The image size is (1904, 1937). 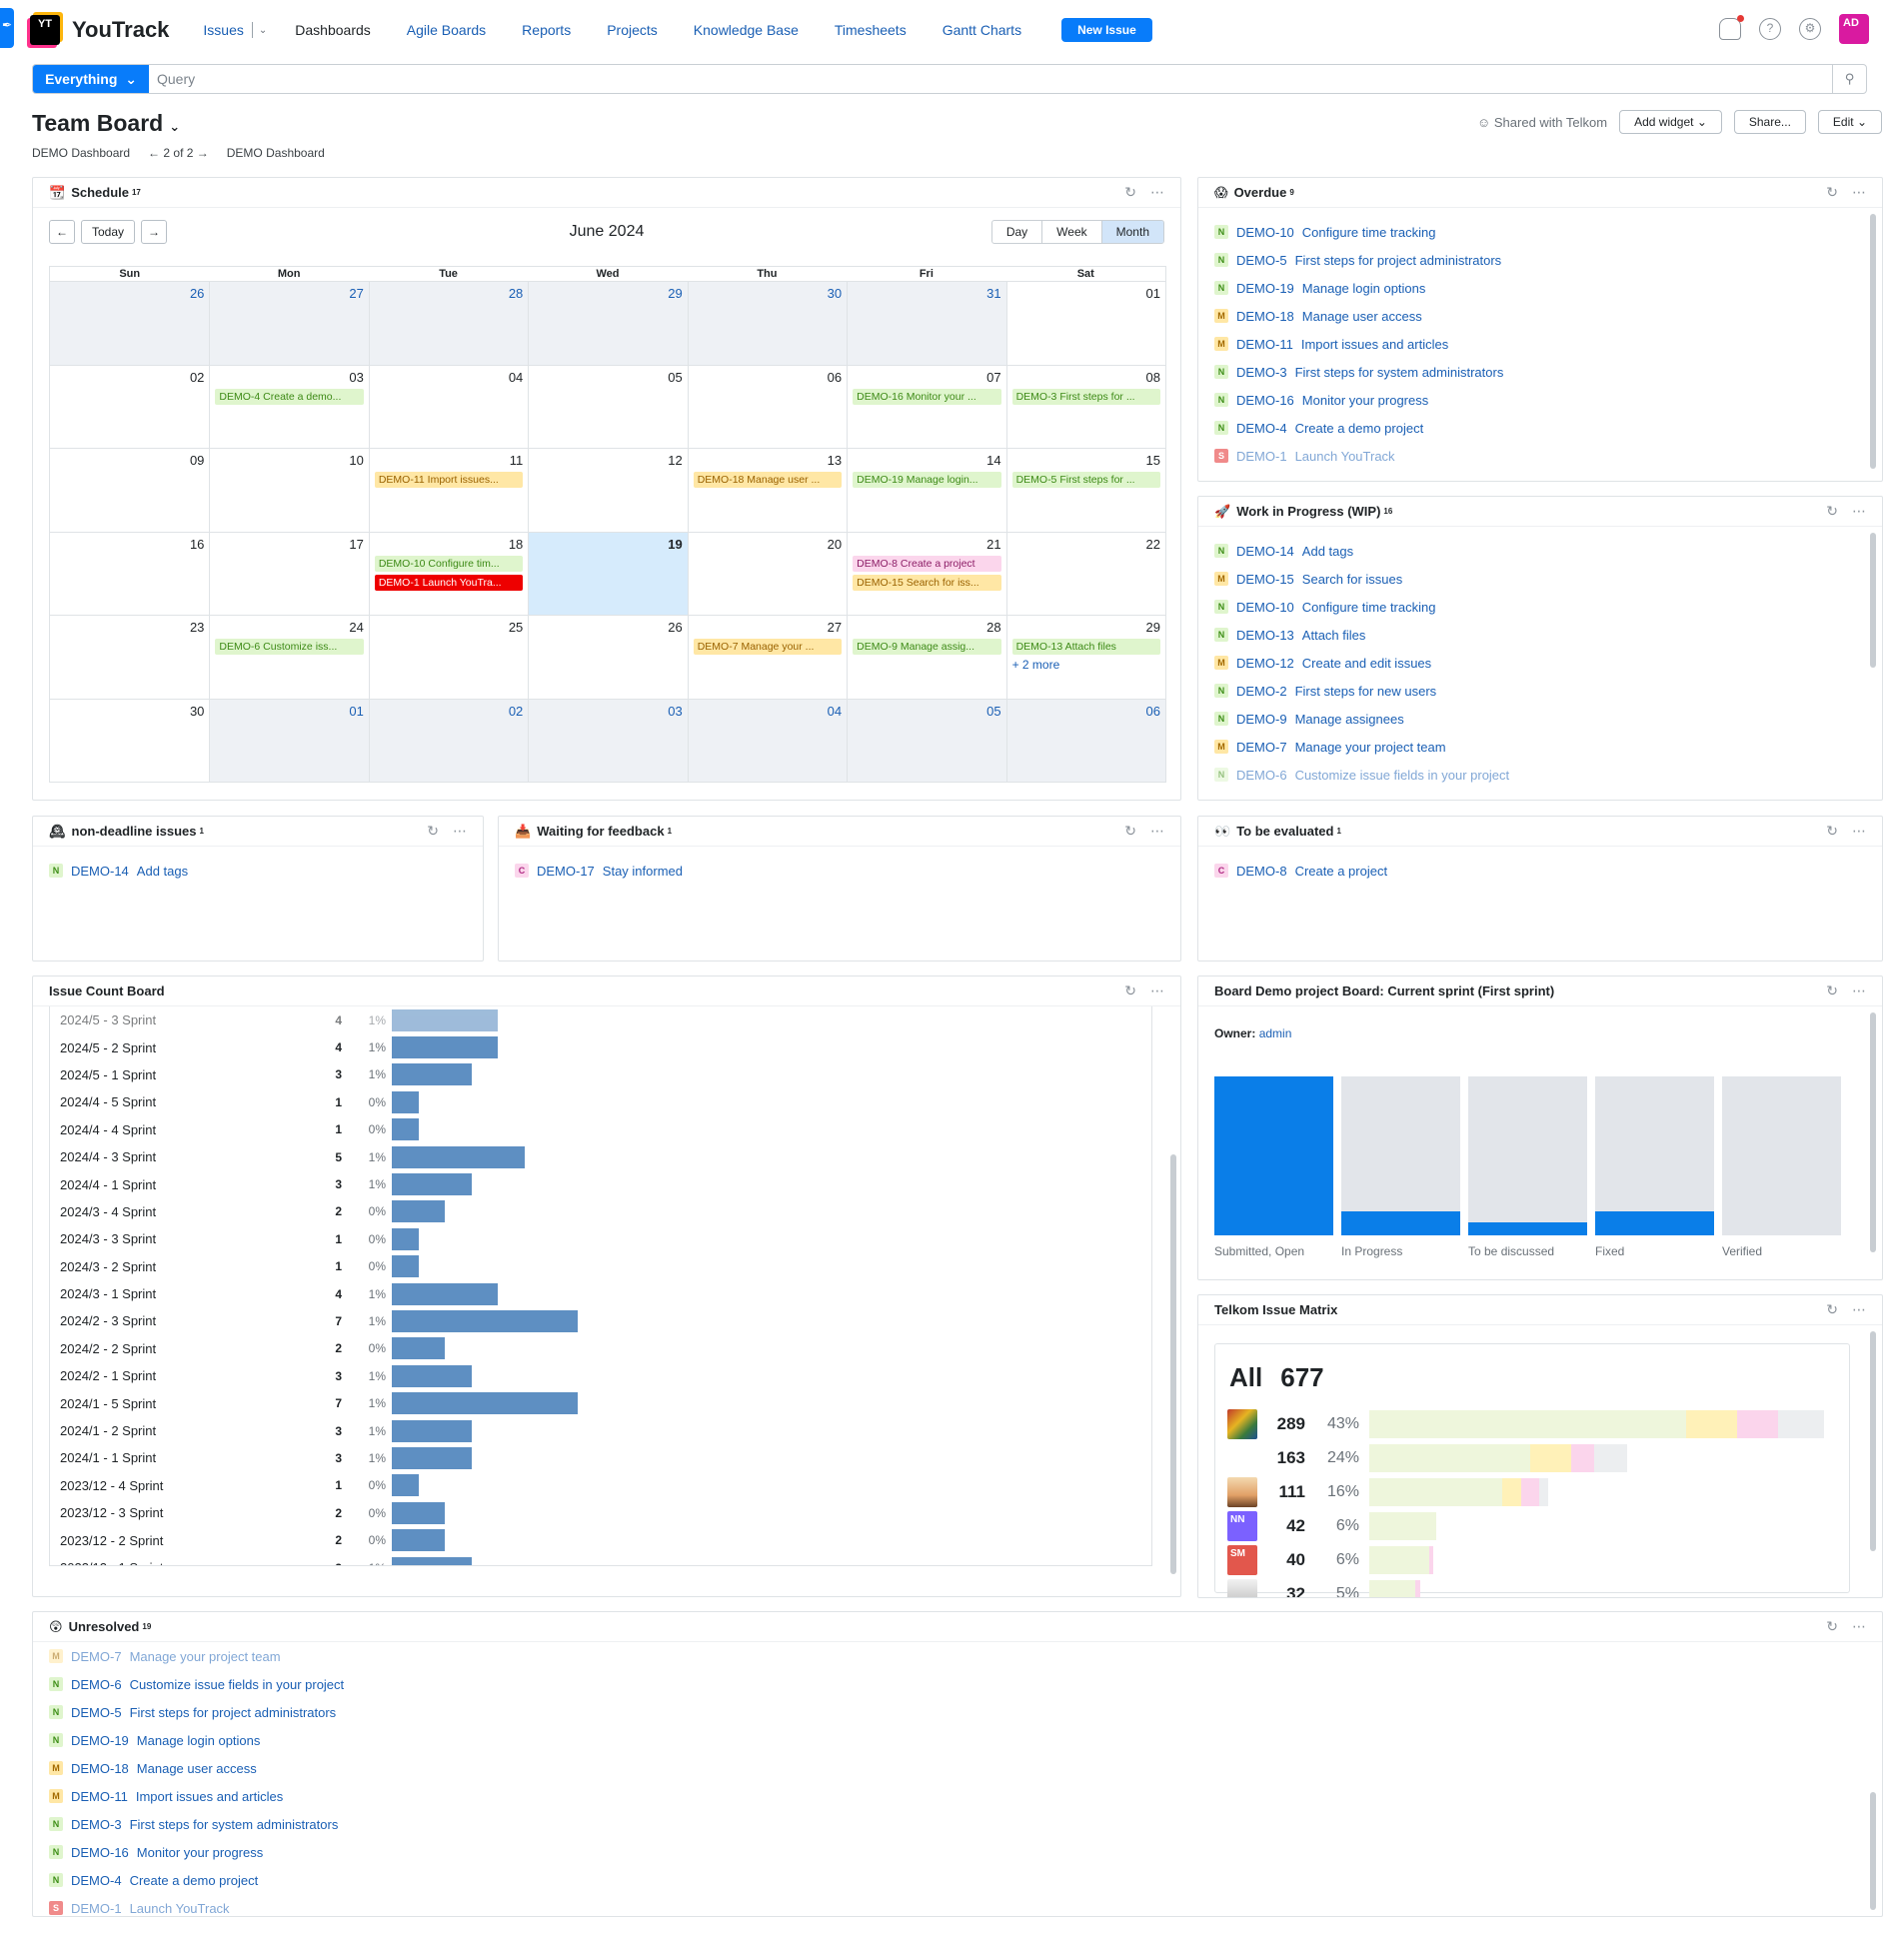 What do you see at coordinates (289, 573) in the screenshot?
I see `calendar-day: 17` at bounding box center [289, 573].